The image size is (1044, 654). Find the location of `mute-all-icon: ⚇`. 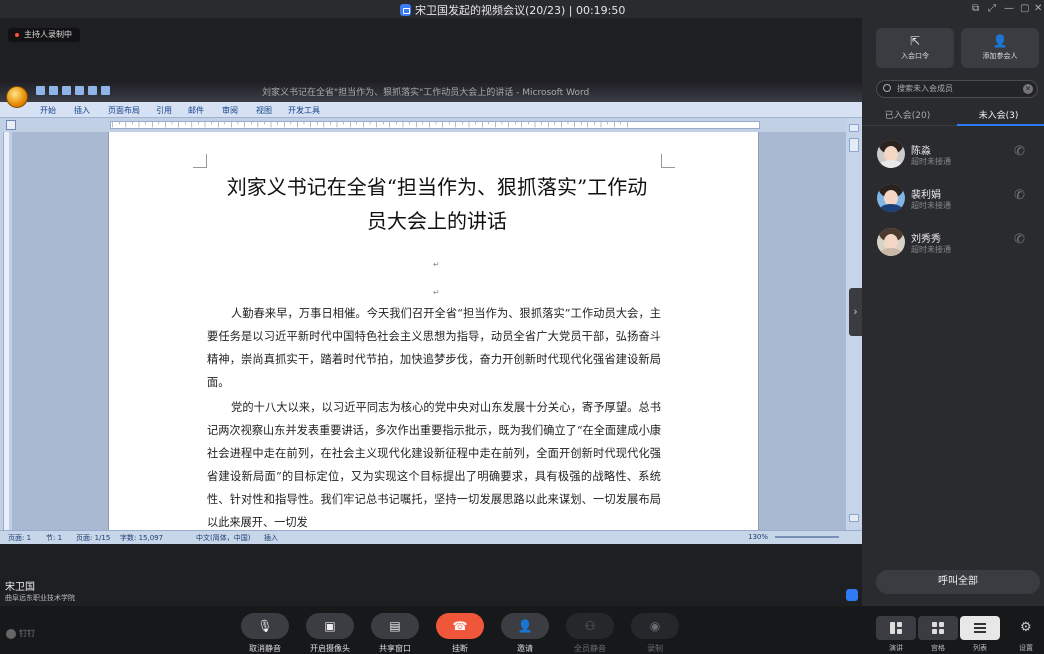

mute-all-icon: ⚇ is located at coordinates (590, 626).